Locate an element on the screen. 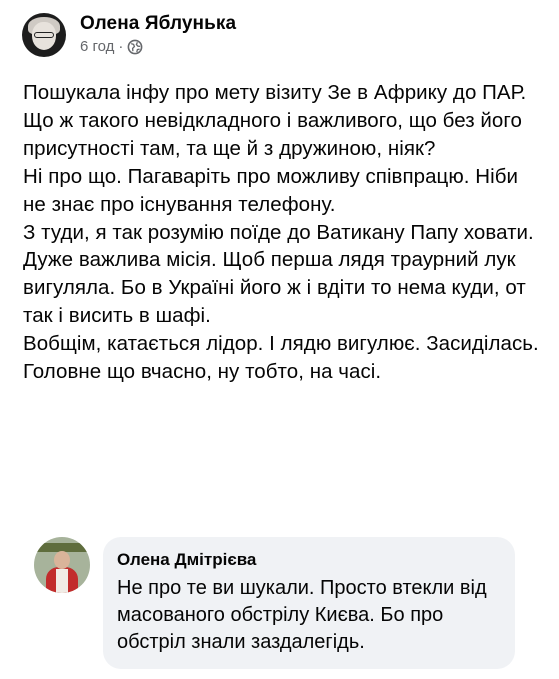 The width and height of the screenshot is (559, 679). post-header: Олена Яблунька 6 год · is located at coordinates (129, 34).